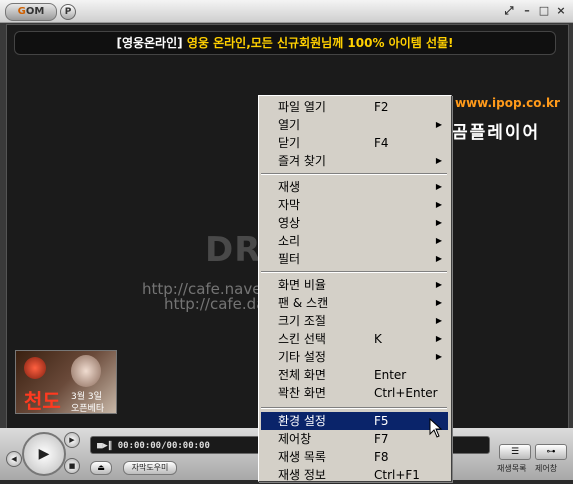 This screenshot has height=484, width=573. I want to click on minimize-button: –, so click(527, 11).